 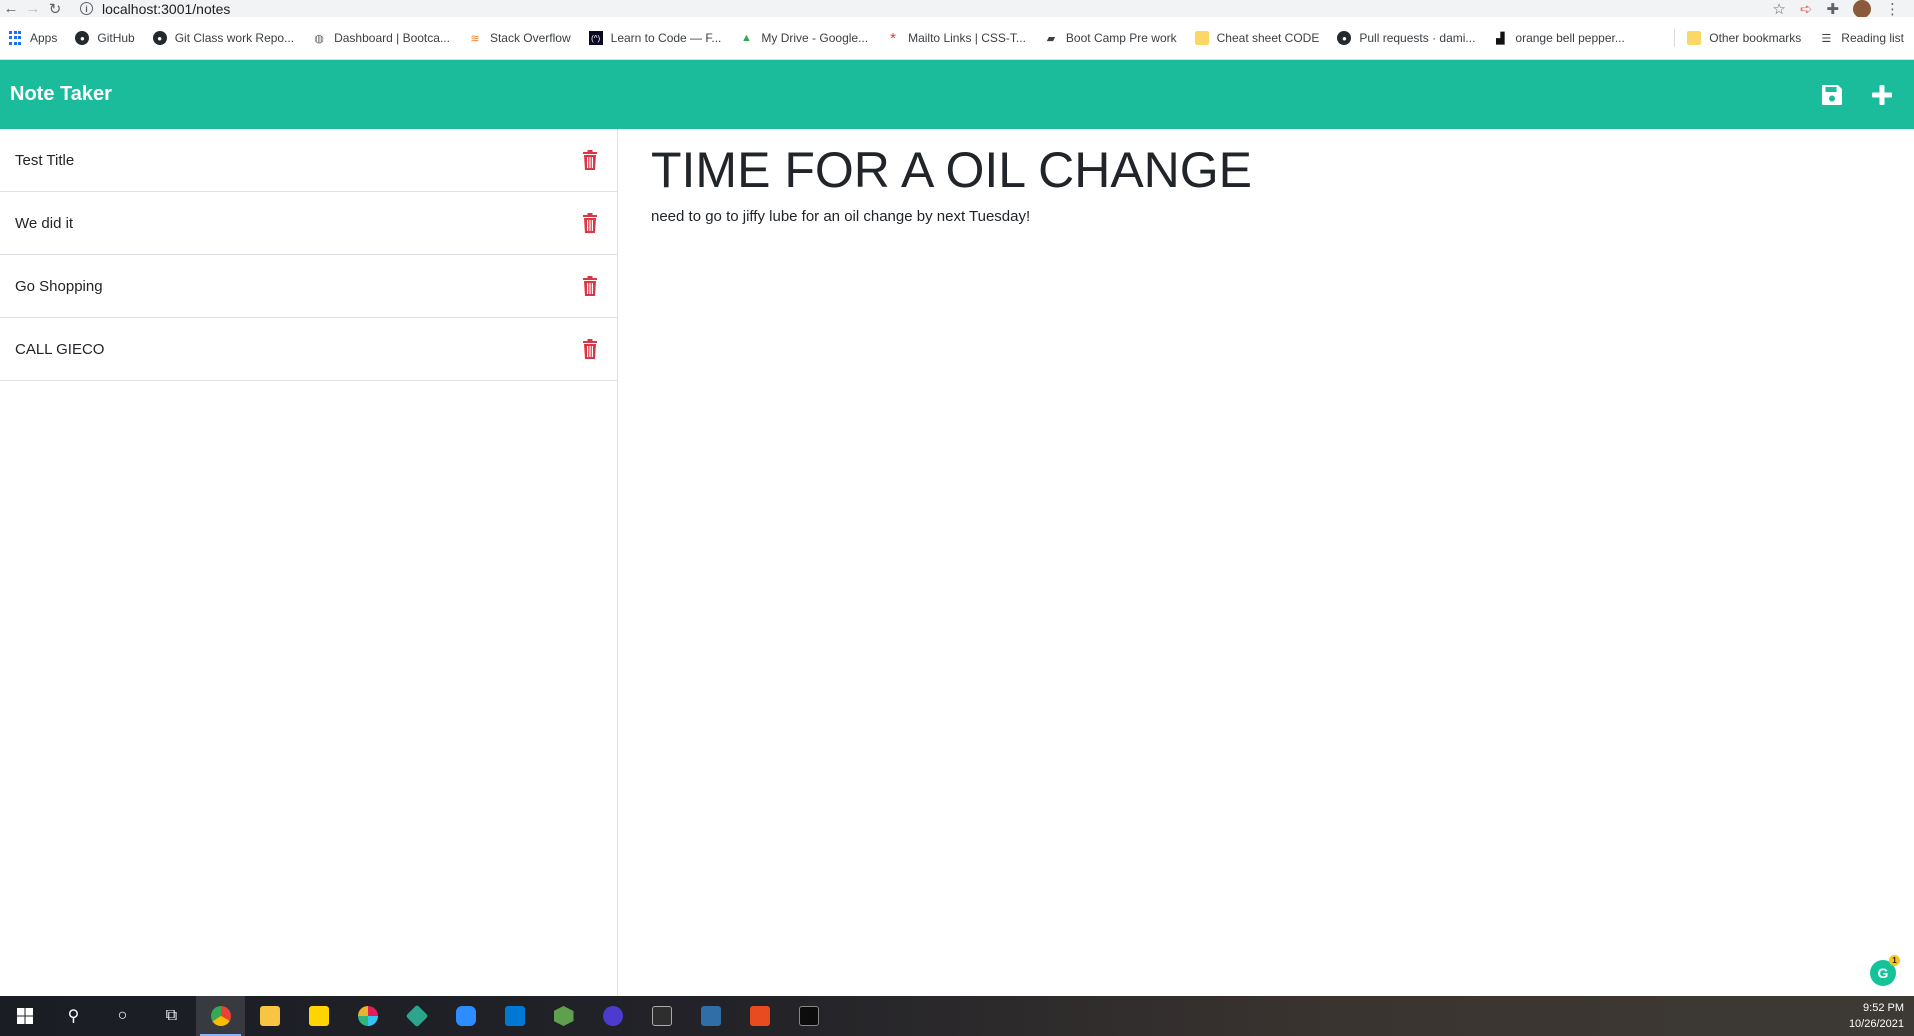 What do you see at coordinates (563, 1016) in the screenshot?
I see `node-icon` at bounding box center [563, 1016].